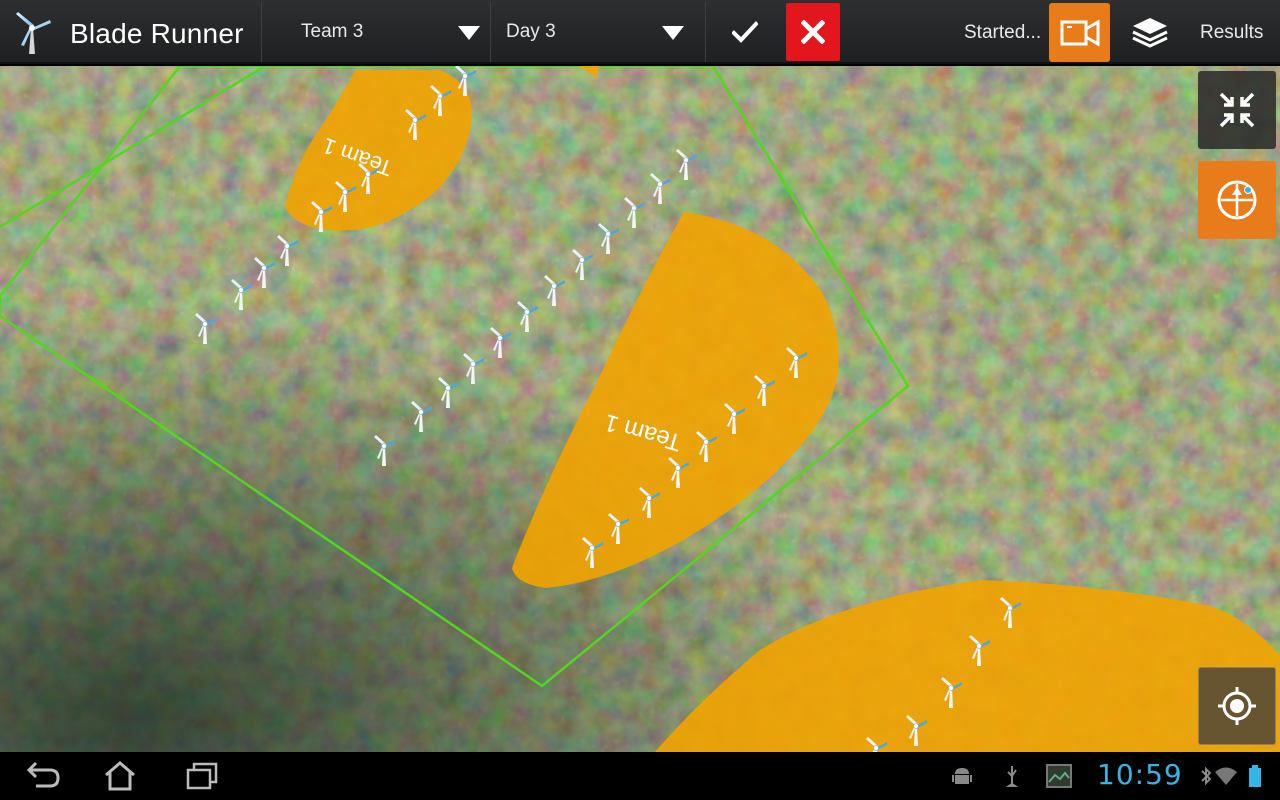 The image size is (1280, 800). Describe the element at coordinates (32, 32) in the screenshot. I see `wind-turbine-icon` at that location.